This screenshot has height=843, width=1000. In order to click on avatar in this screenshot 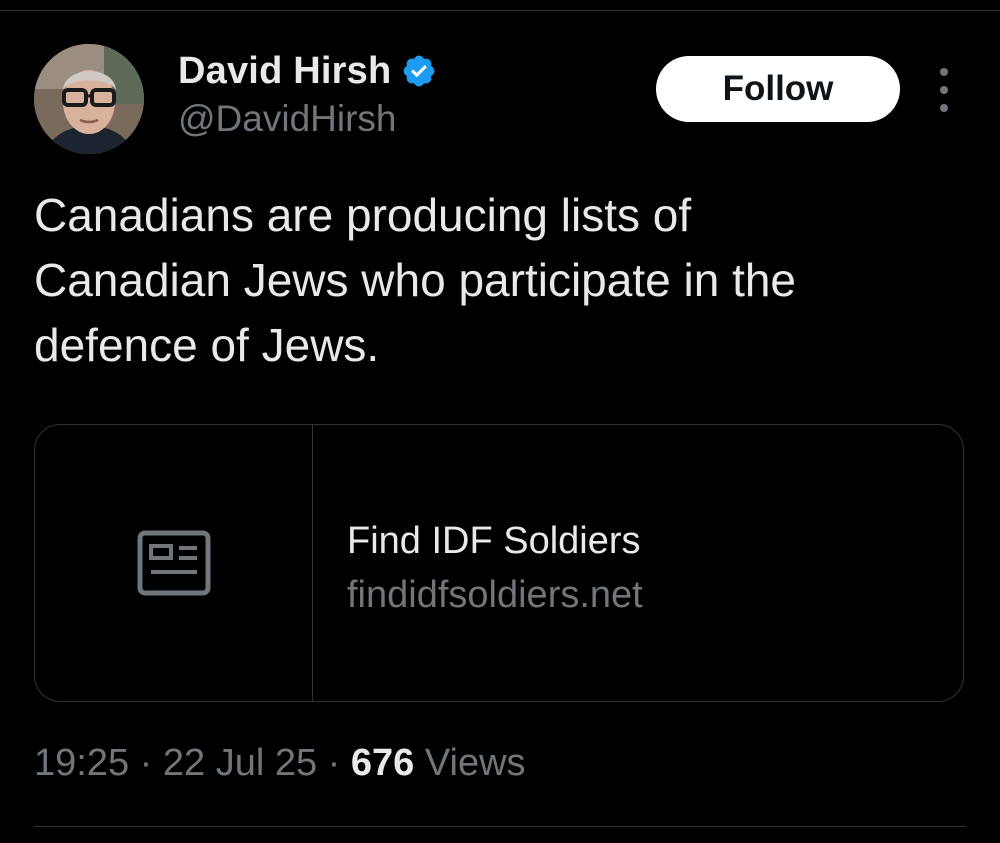, I will do `click(89, 99)`.